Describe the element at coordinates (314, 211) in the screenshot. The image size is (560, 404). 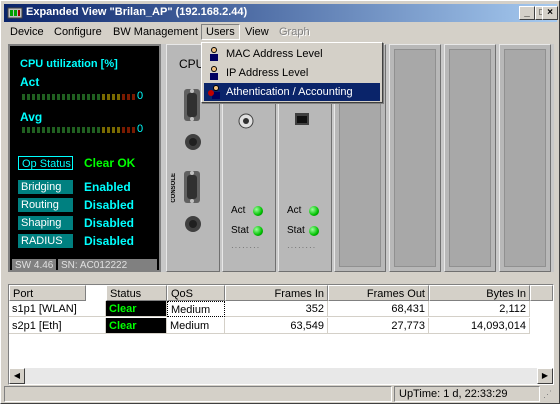
I see `slot2-act-led` at that location.